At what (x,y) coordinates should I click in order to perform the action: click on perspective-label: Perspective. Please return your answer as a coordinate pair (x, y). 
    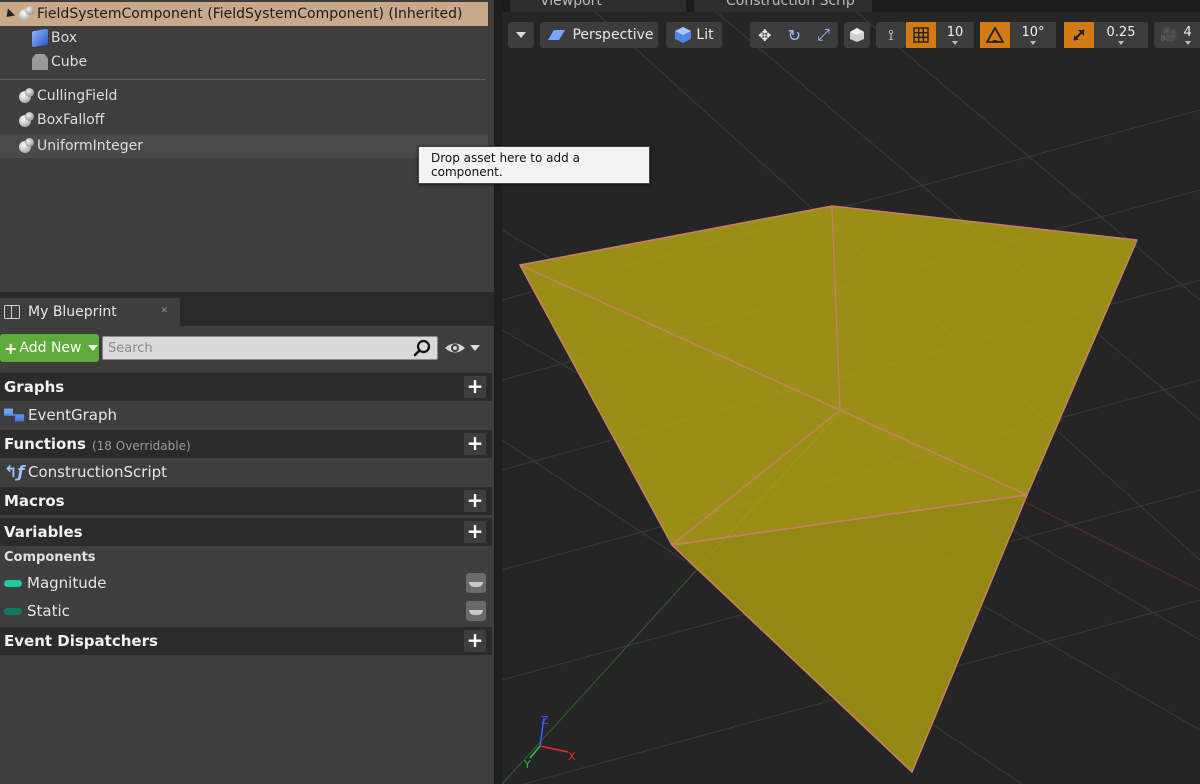
    Looking at the image, I should click on (613, 35).